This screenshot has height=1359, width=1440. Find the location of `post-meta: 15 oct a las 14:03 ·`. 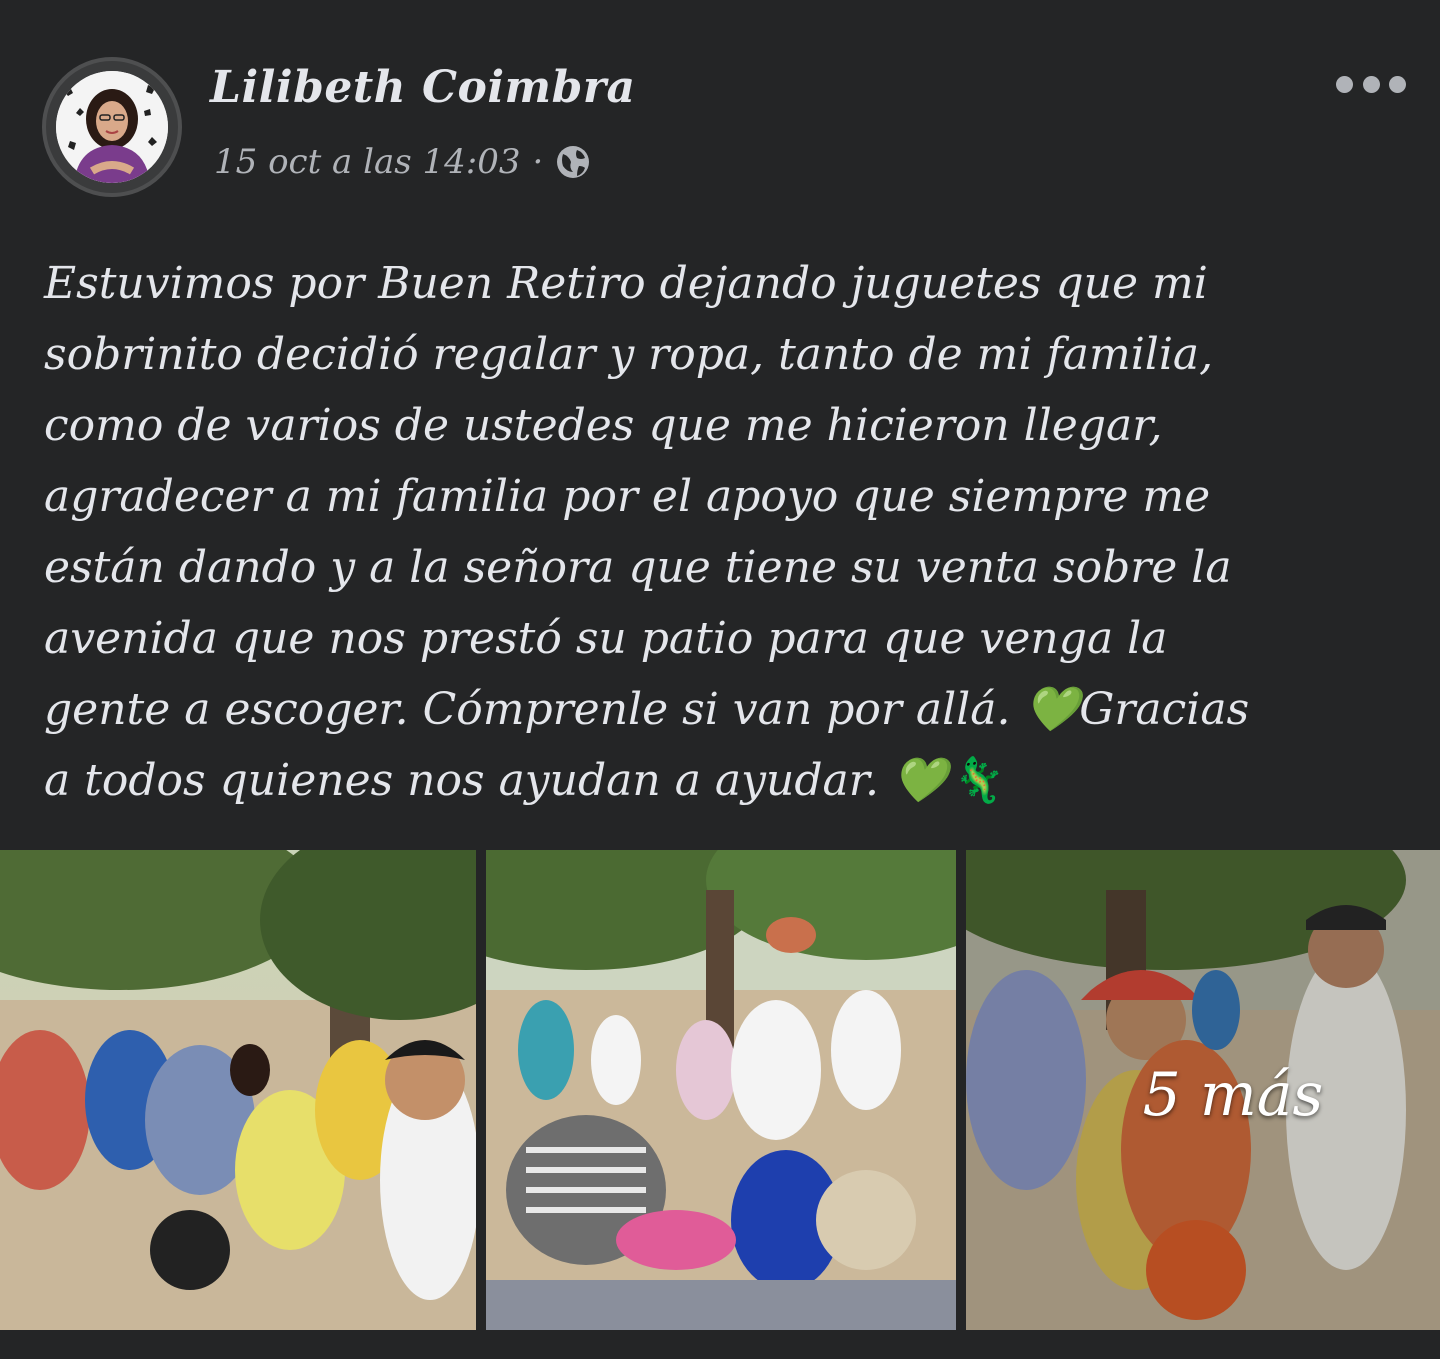

post-meta: 15 oct a las 14:03 · is located at coordinates (403, 162).